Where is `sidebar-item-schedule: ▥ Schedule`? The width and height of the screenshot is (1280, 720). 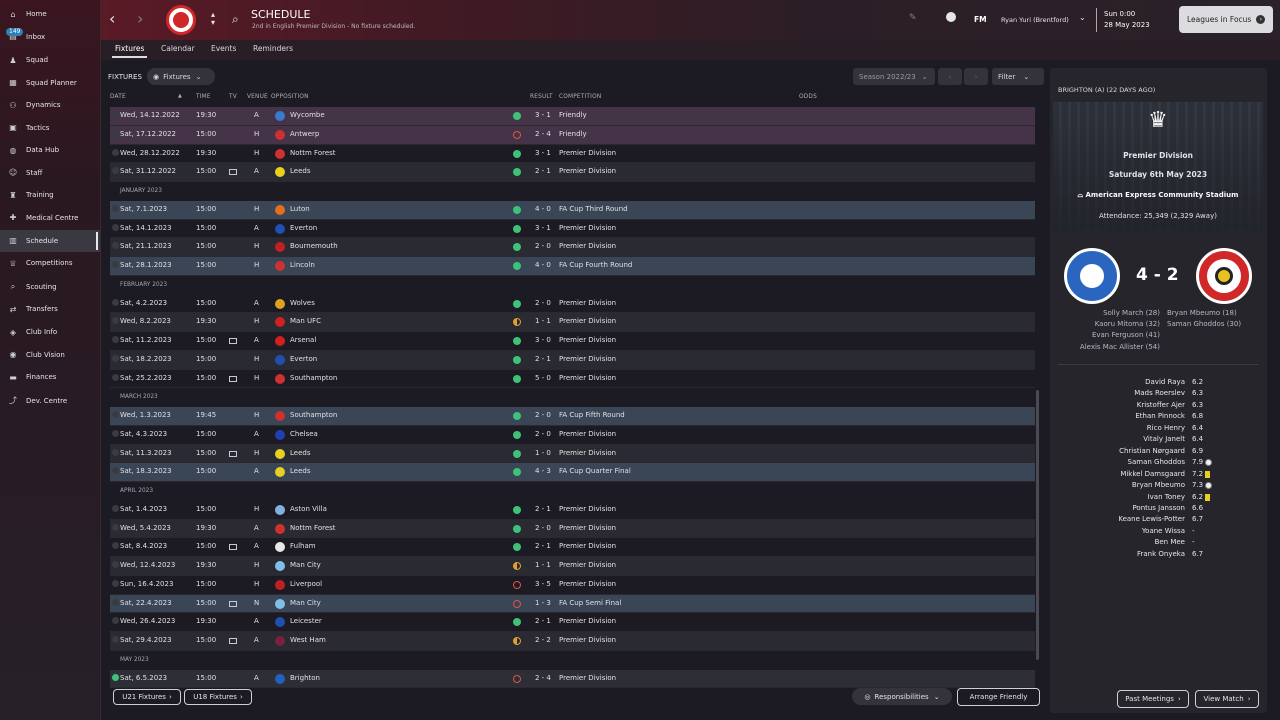
sidebar-item-schedule: ▥ Schedule is located at coordinates (50, 241).